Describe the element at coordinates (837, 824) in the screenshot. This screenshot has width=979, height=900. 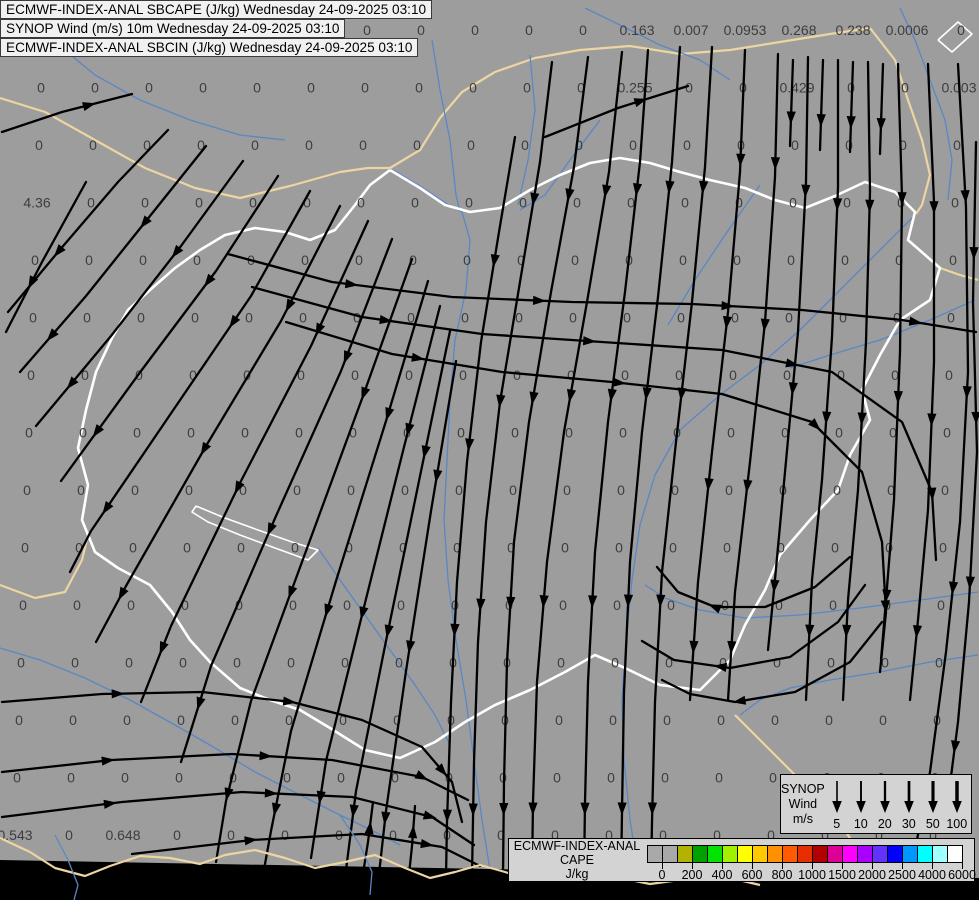
I see `wind-scale-value: 5` at that location.